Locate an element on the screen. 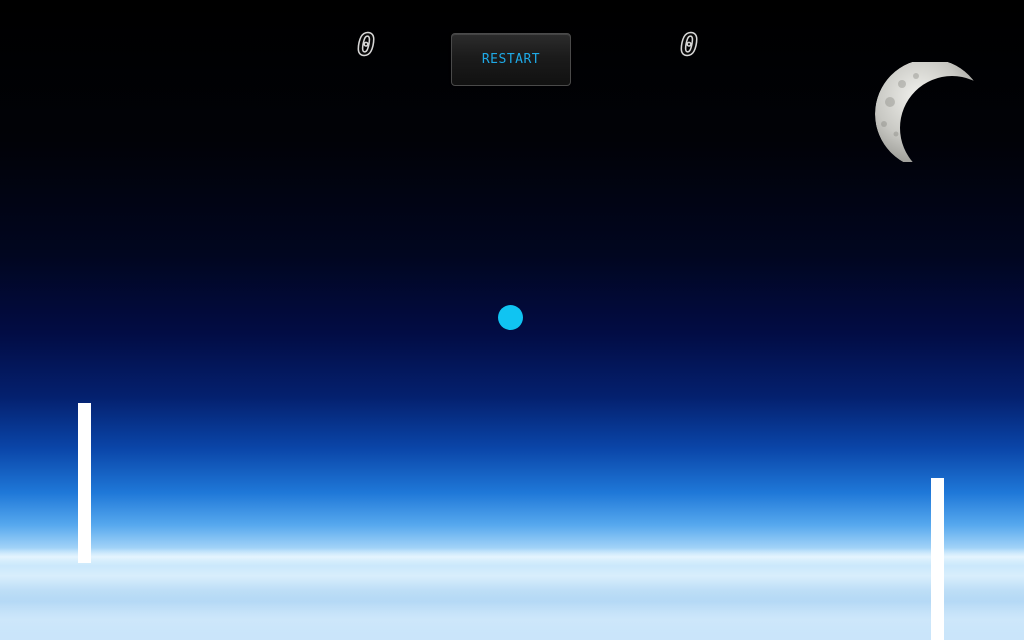 This screenshot has width=1024, height=640. restart-button: RESTART is located at coordinates (511, 59).